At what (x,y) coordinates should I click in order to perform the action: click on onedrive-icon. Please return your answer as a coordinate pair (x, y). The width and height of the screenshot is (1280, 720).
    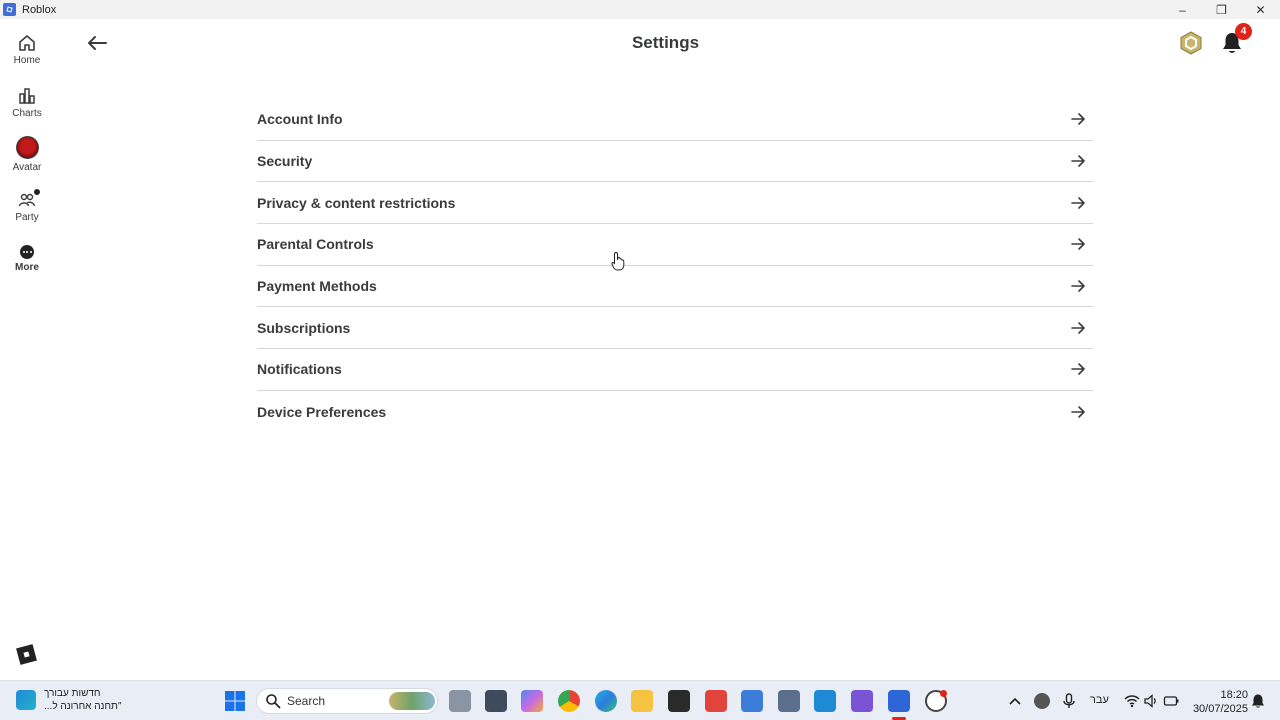
    Looking at the image, I should click on (1042, 701).